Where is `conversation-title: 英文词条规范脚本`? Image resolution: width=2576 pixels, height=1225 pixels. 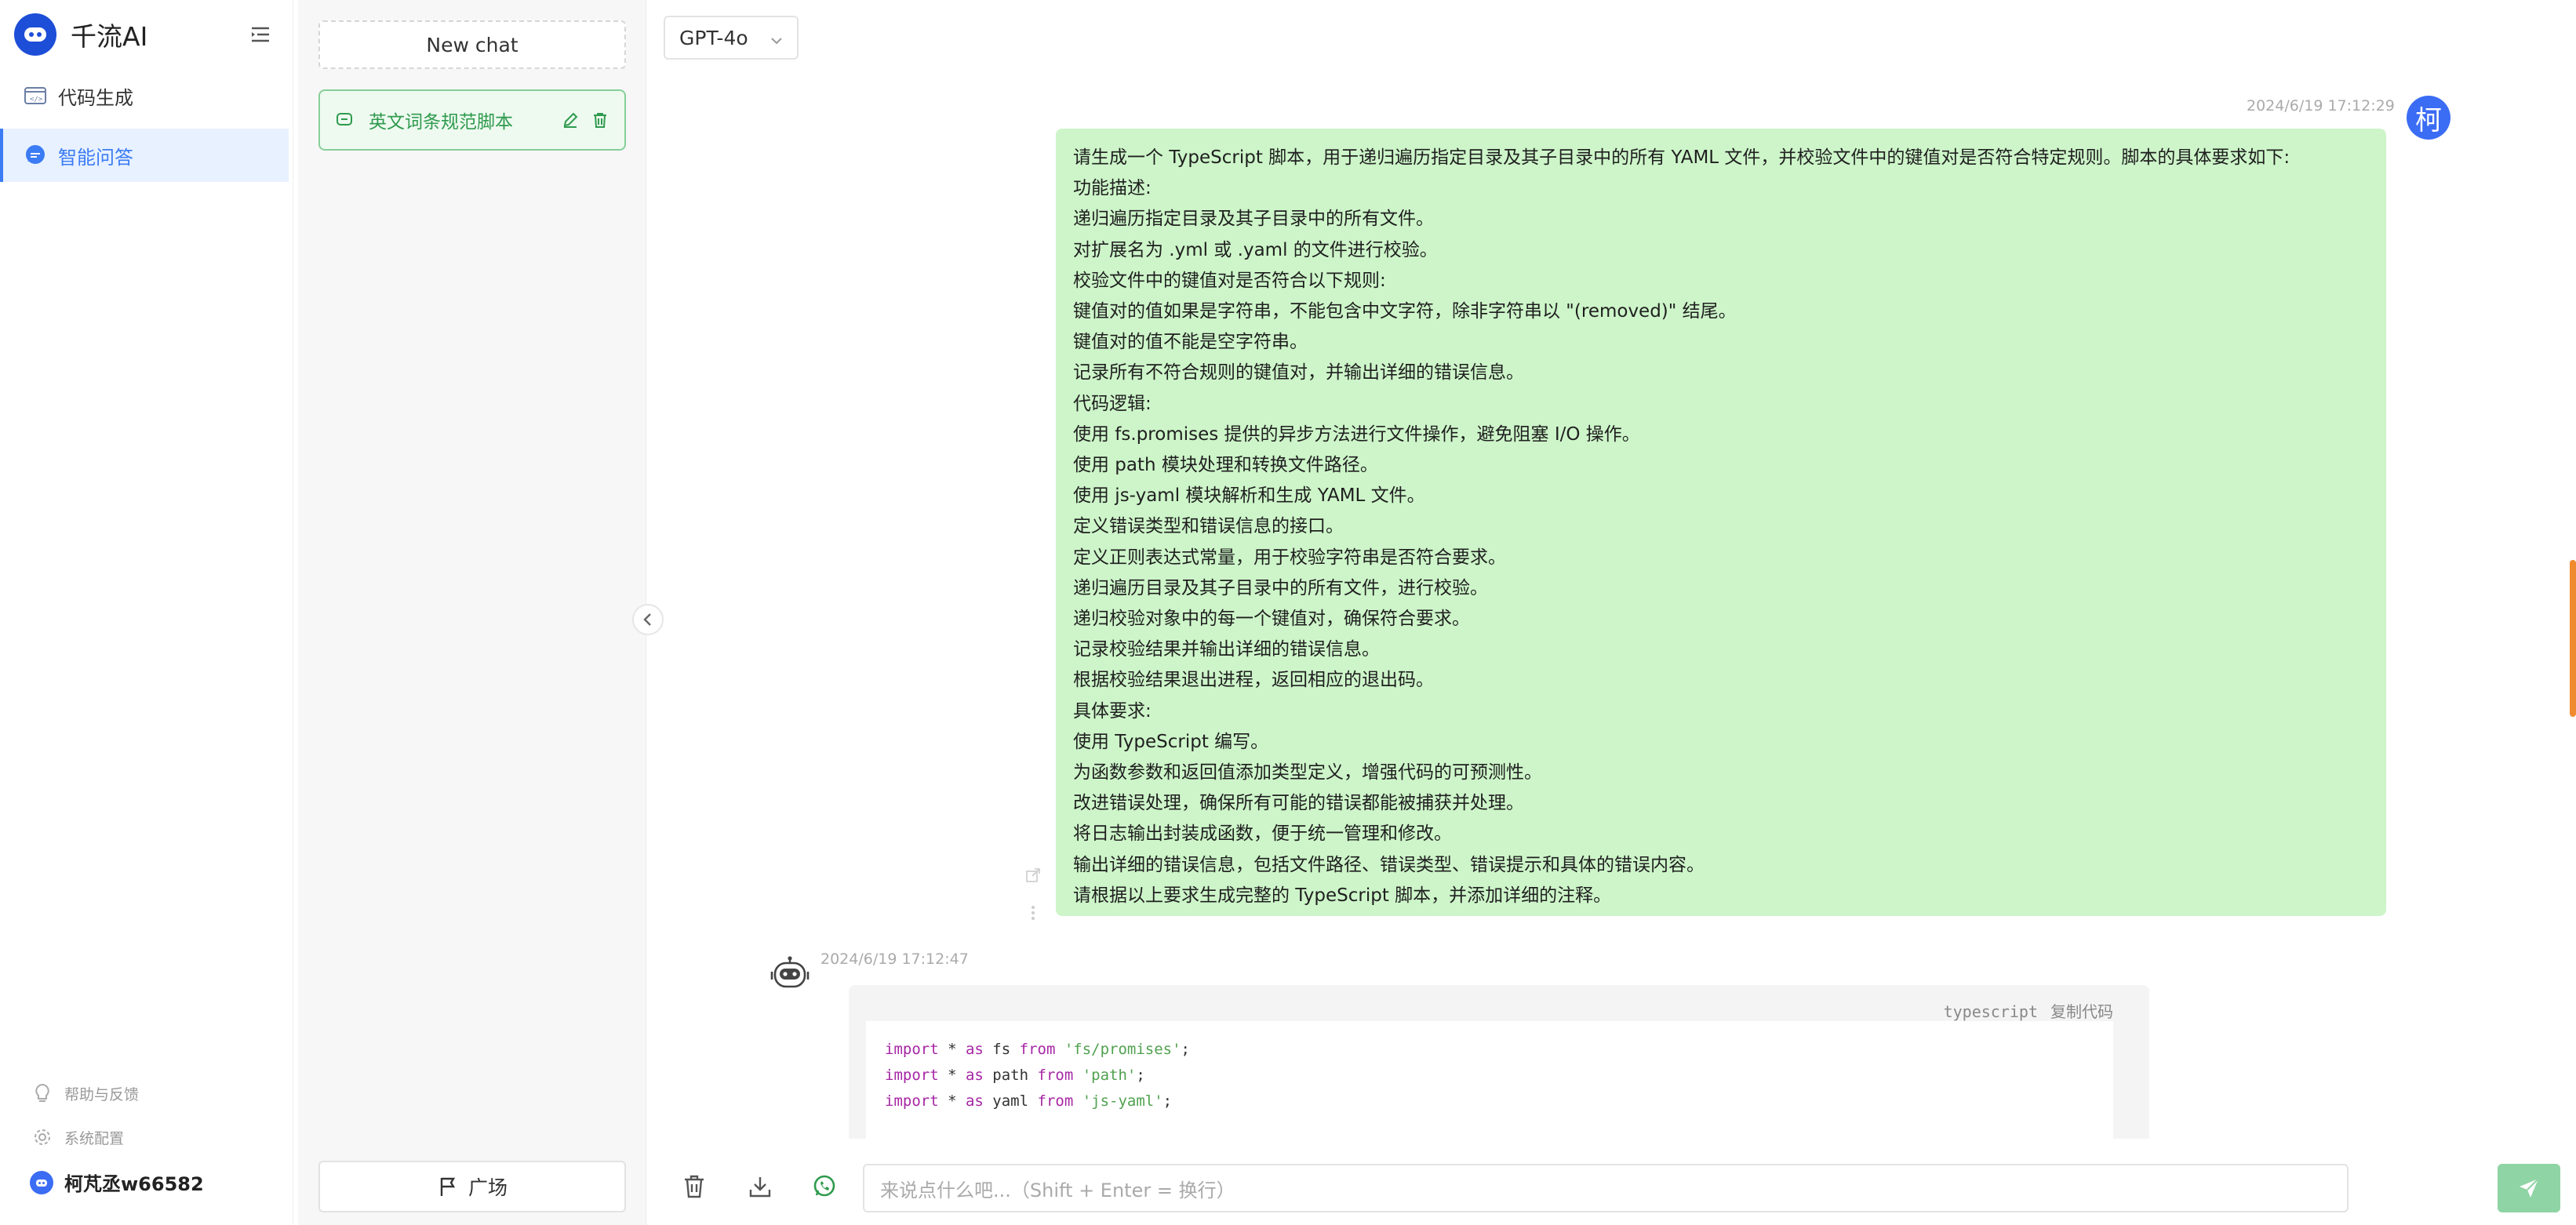
conversation-title: 英文词条规范脚本 is located at coordinates (441, 122).